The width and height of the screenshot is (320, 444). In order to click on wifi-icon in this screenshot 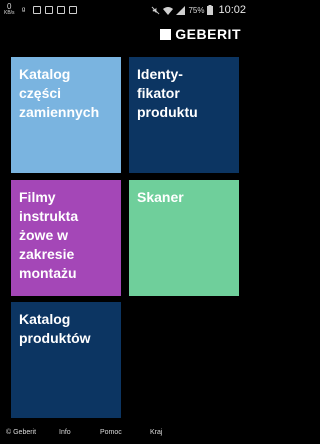, I will do `click(168, 10)`.